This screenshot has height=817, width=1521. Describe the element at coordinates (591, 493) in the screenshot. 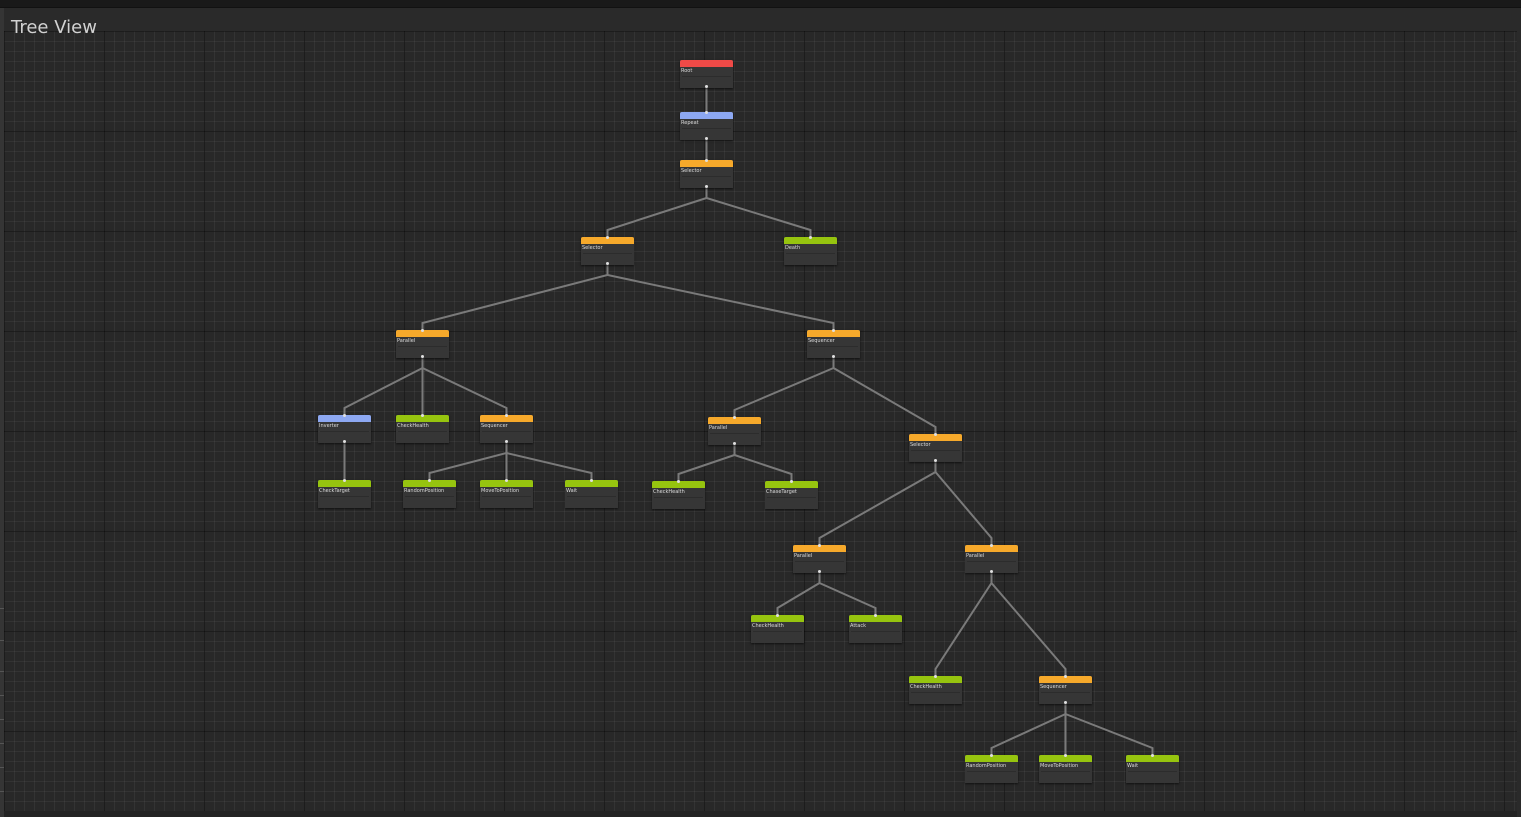

I see `node-wait-1: Wait` at that location.